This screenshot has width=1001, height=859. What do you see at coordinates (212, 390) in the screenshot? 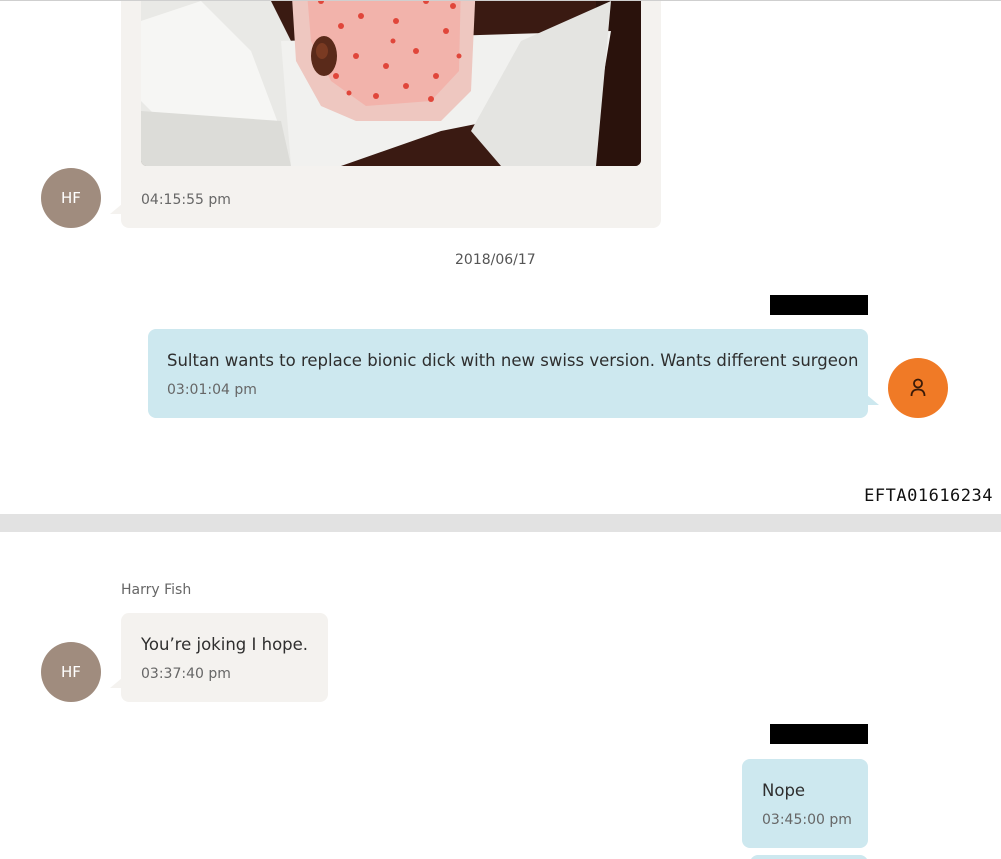
I see `message-timestamp: 03:01:04 pm` at bounding box center [212, 390].